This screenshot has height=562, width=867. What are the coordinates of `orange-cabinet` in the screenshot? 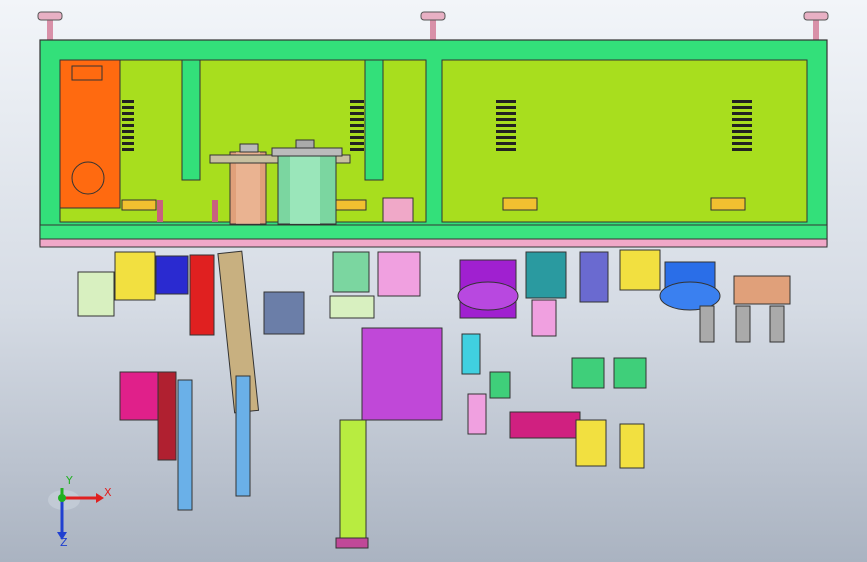 It's located at (90, 134).